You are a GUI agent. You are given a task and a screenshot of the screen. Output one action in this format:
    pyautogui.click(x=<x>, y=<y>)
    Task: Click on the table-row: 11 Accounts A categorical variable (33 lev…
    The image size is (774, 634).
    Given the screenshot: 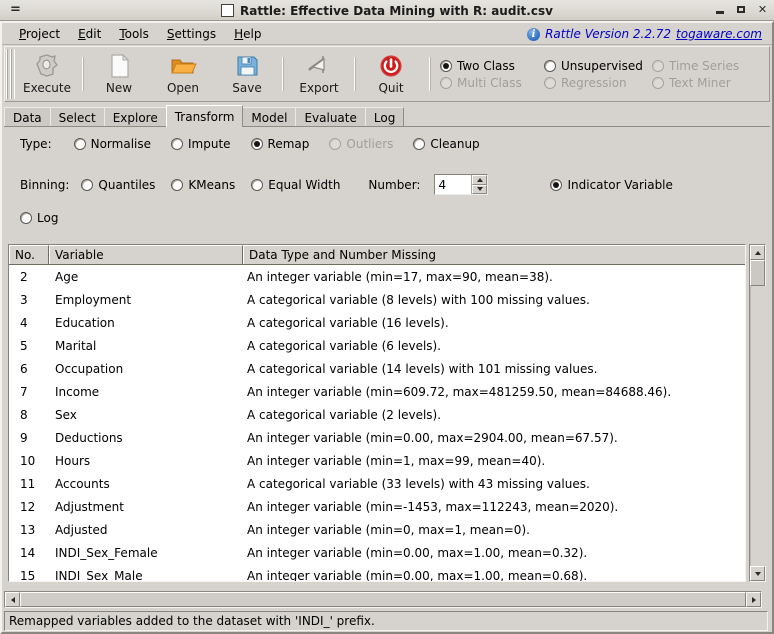 What is the action you would take?
    pyautogui.click(x=377, y=483)
    